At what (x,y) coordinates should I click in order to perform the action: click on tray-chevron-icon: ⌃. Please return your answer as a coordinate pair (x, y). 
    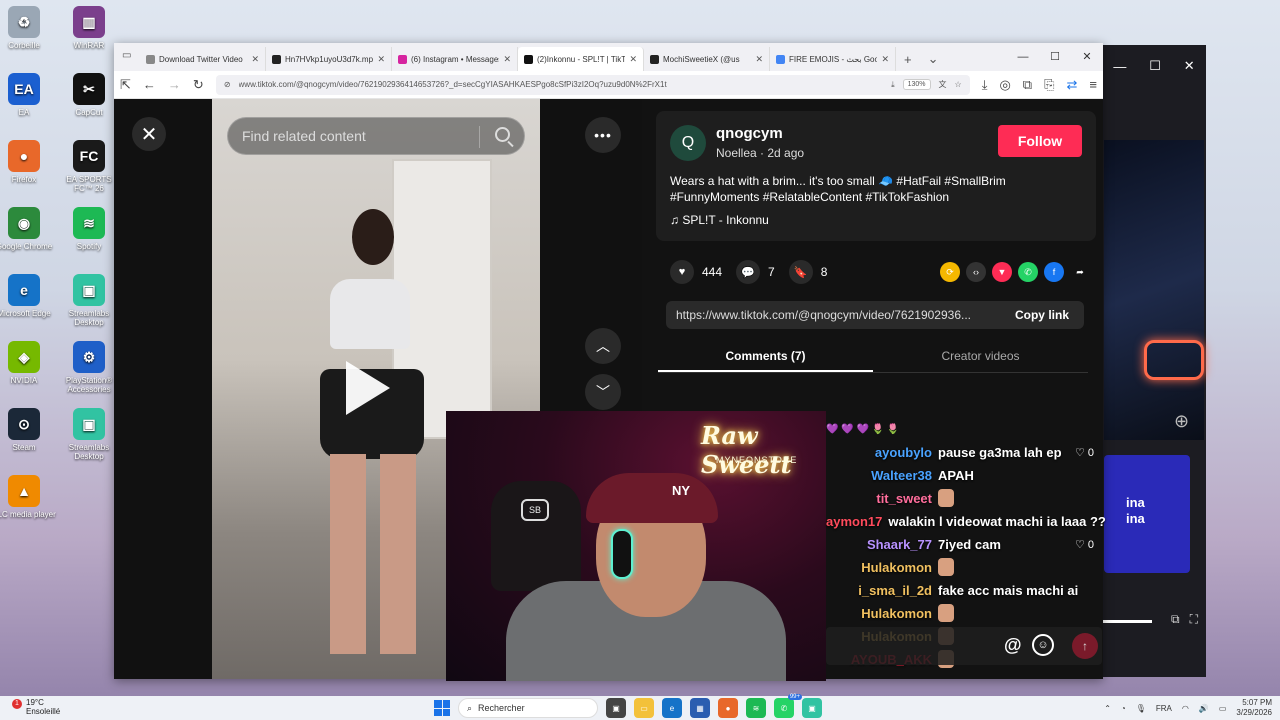
    Looking at the image, I should click on (1107, 708).